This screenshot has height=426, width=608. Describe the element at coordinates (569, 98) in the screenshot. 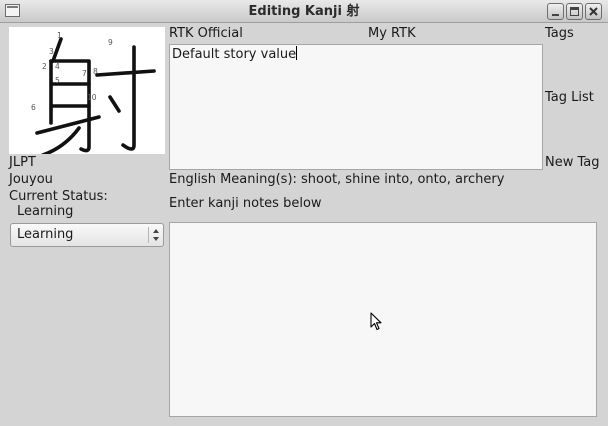

I see `tag-list: Tag List` at that location.